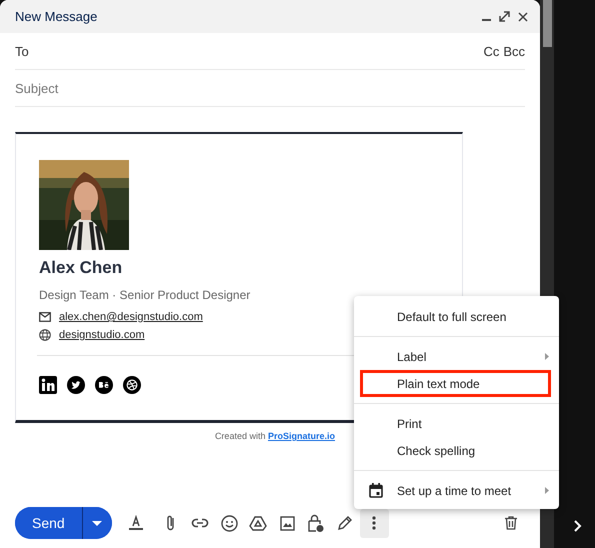 The width and height of the screenshot is (595, 548). Describe the element at coordinates (412, 357) in the screenshot. I see `menu-item-label: Label` at that location.